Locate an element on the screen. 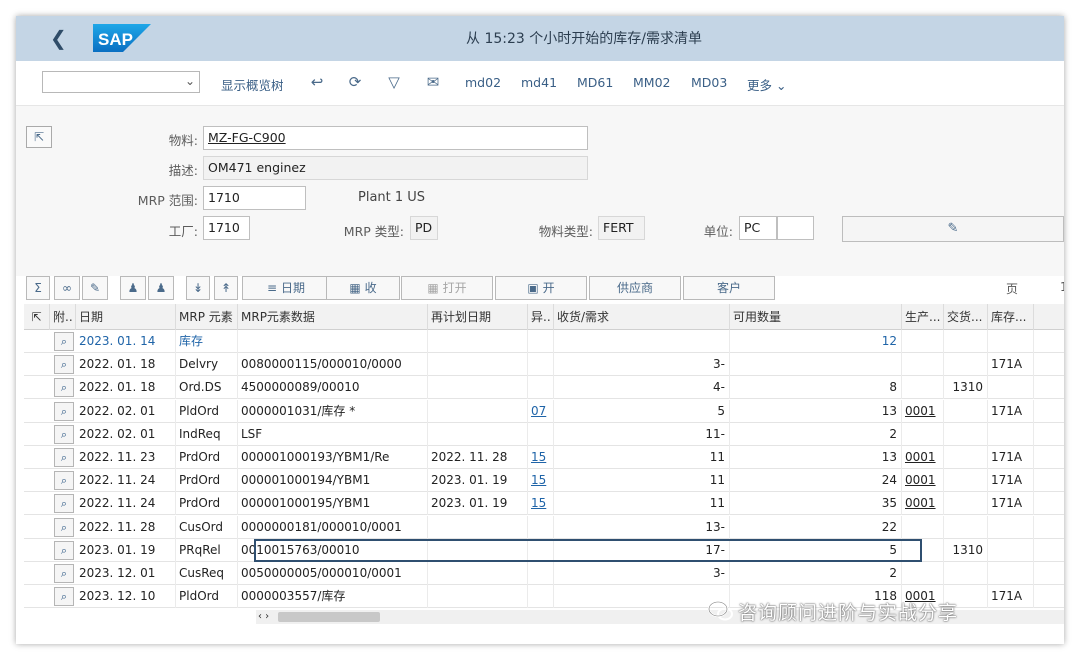 The image size is (1080, 660). cell-data: 4500000089/00010 is located at coordinates (333, 388).